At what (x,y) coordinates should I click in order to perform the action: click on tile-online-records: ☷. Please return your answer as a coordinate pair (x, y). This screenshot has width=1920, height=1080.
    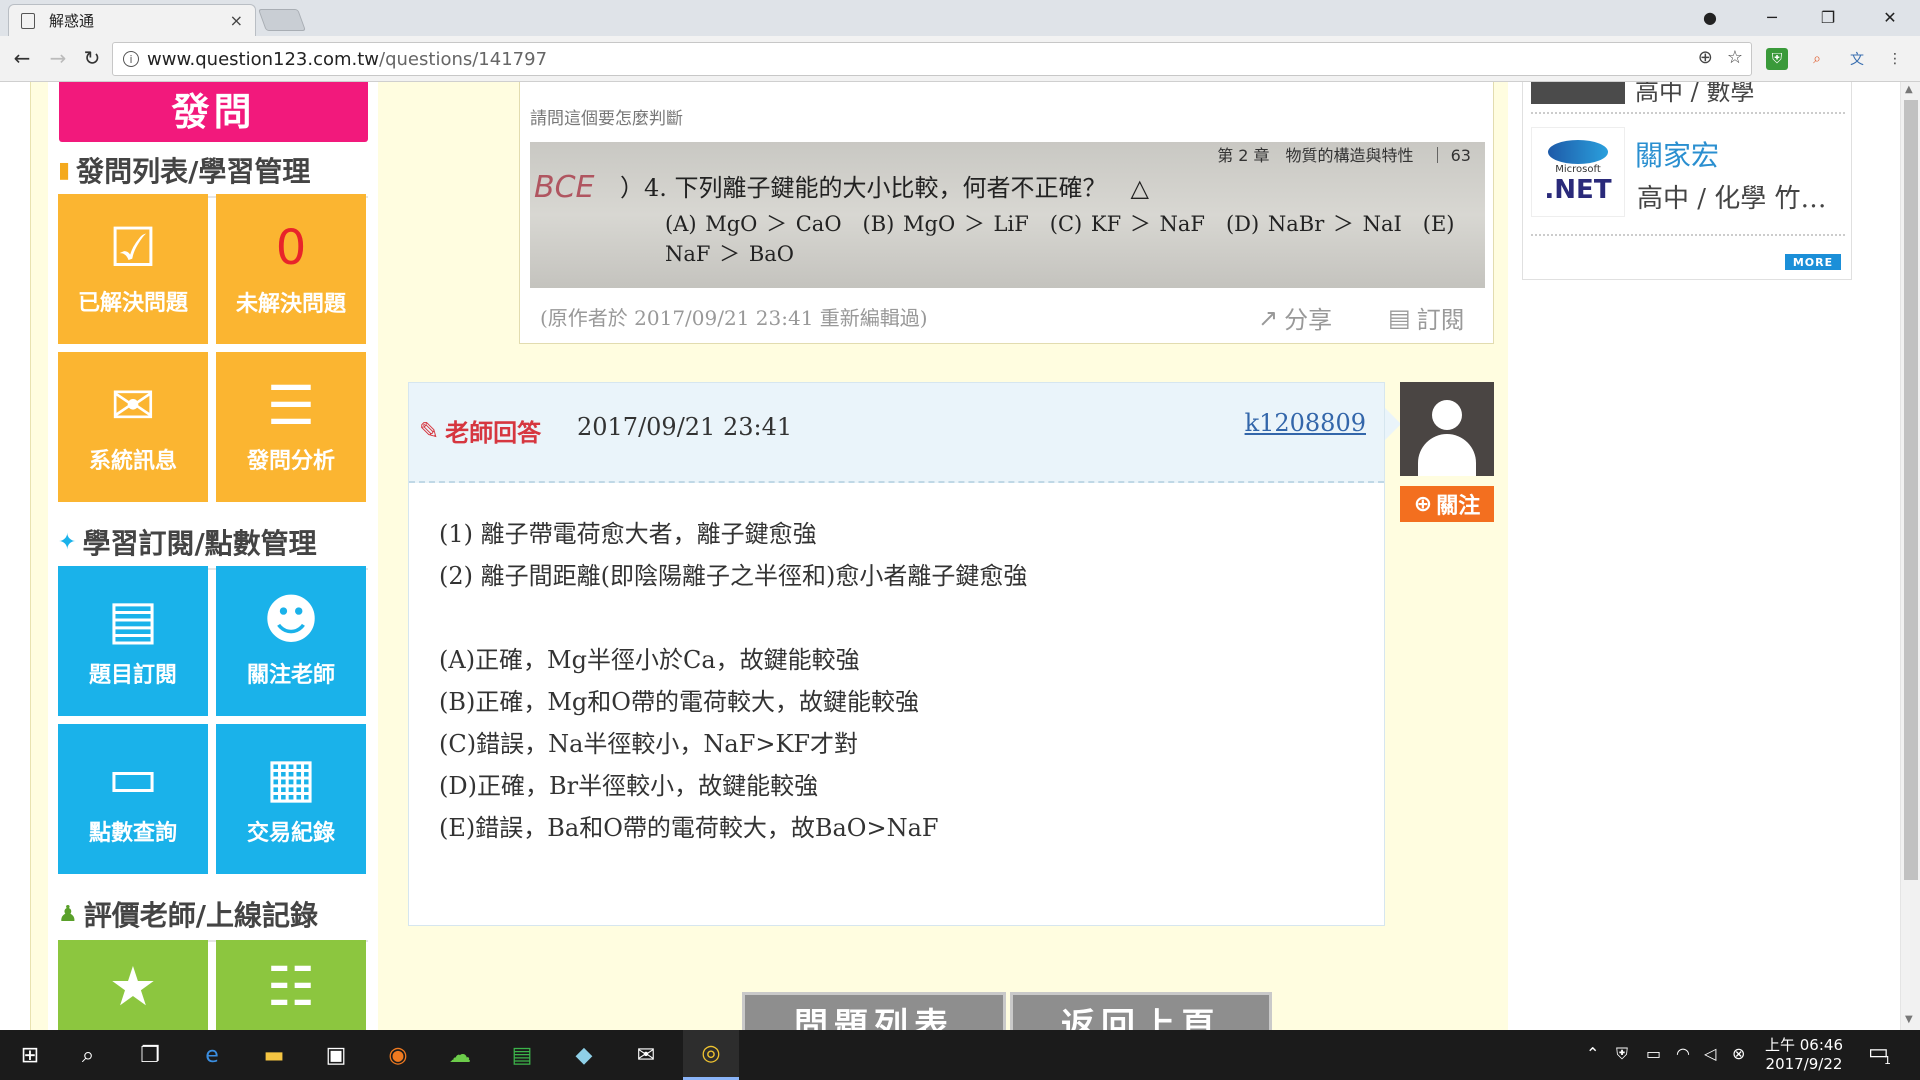
    Looking at the image, I should click on (291, 985).